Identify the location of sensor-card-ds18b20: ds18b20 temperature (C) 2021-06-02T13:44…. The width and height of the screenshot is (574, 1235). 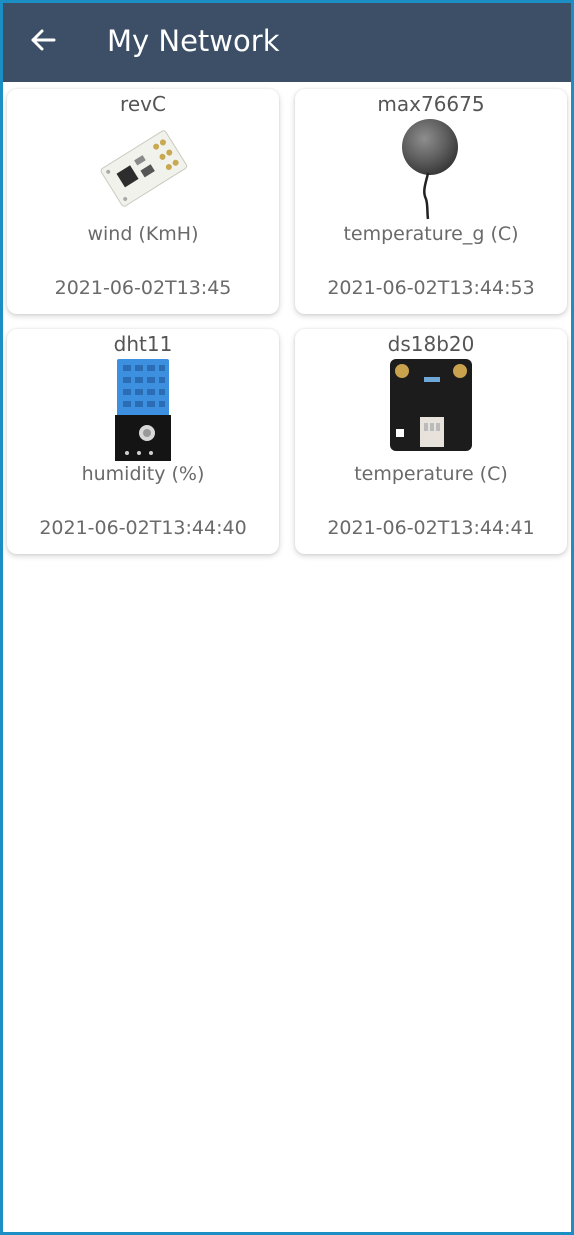
(431, 441).